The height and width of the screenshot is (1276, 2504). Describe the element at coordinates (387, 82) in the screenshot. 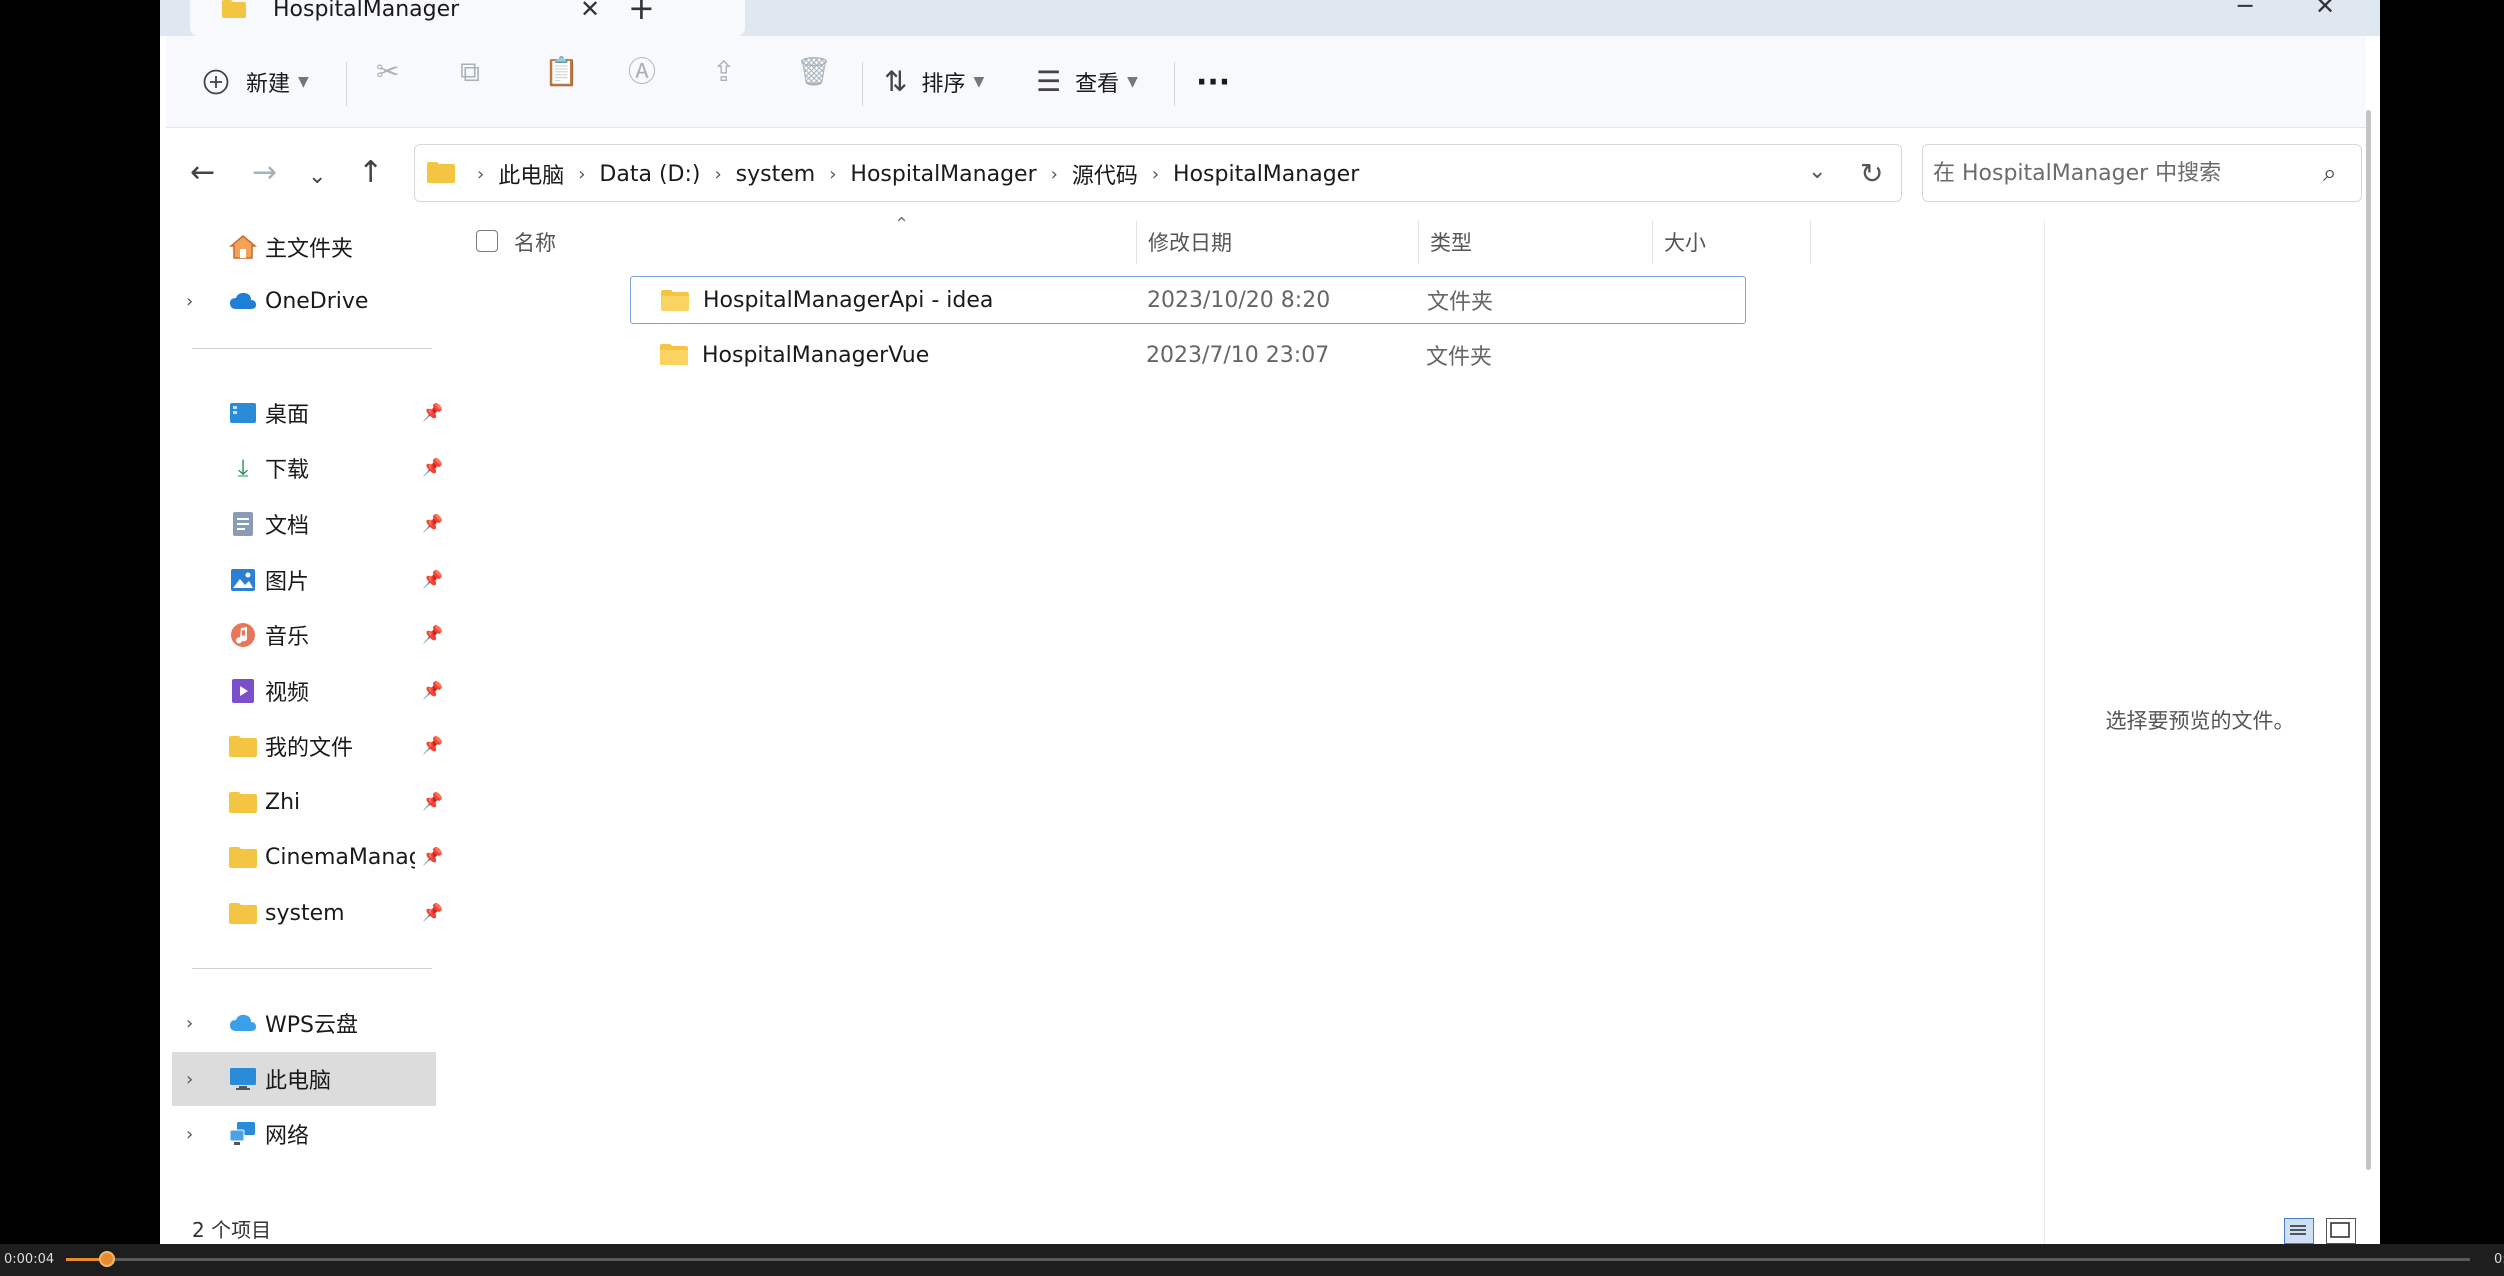

I see `cut-icon: ✂` at that location.